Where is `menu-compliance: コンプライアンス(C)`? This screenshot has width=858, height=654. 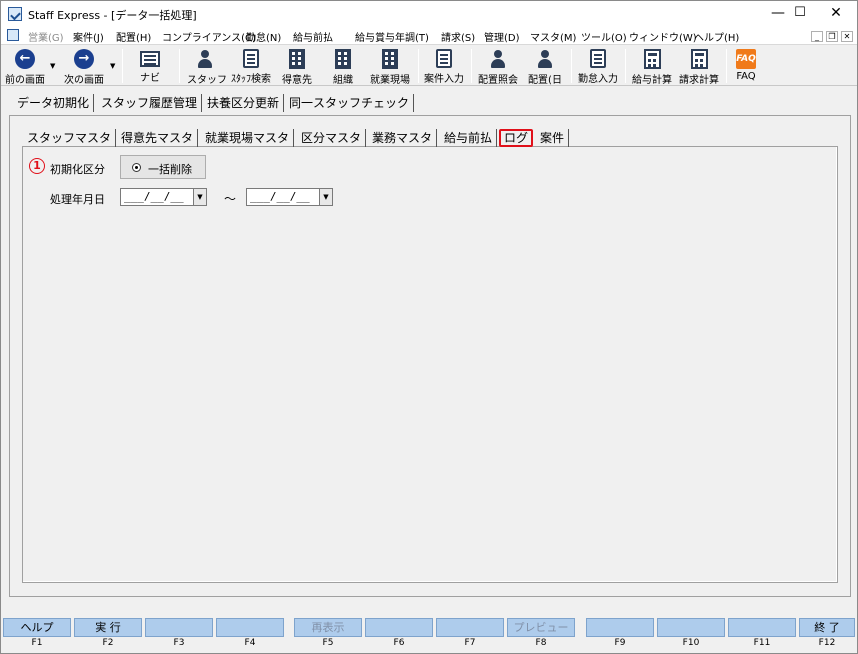
menu-compliance: コンプライアンス(C) is located at coordinates (209, 36).